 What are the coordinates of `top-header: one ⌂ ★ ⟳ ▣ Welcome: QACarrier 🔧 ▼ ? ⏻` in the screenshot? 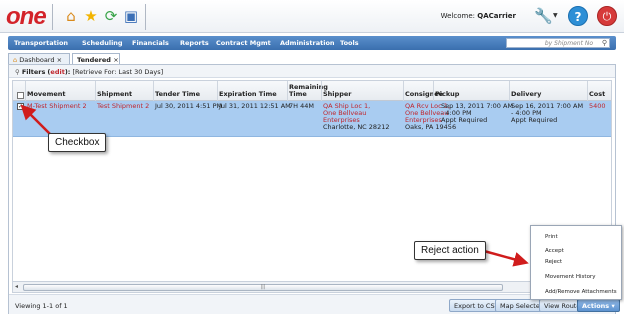 It's located at (312, 16).